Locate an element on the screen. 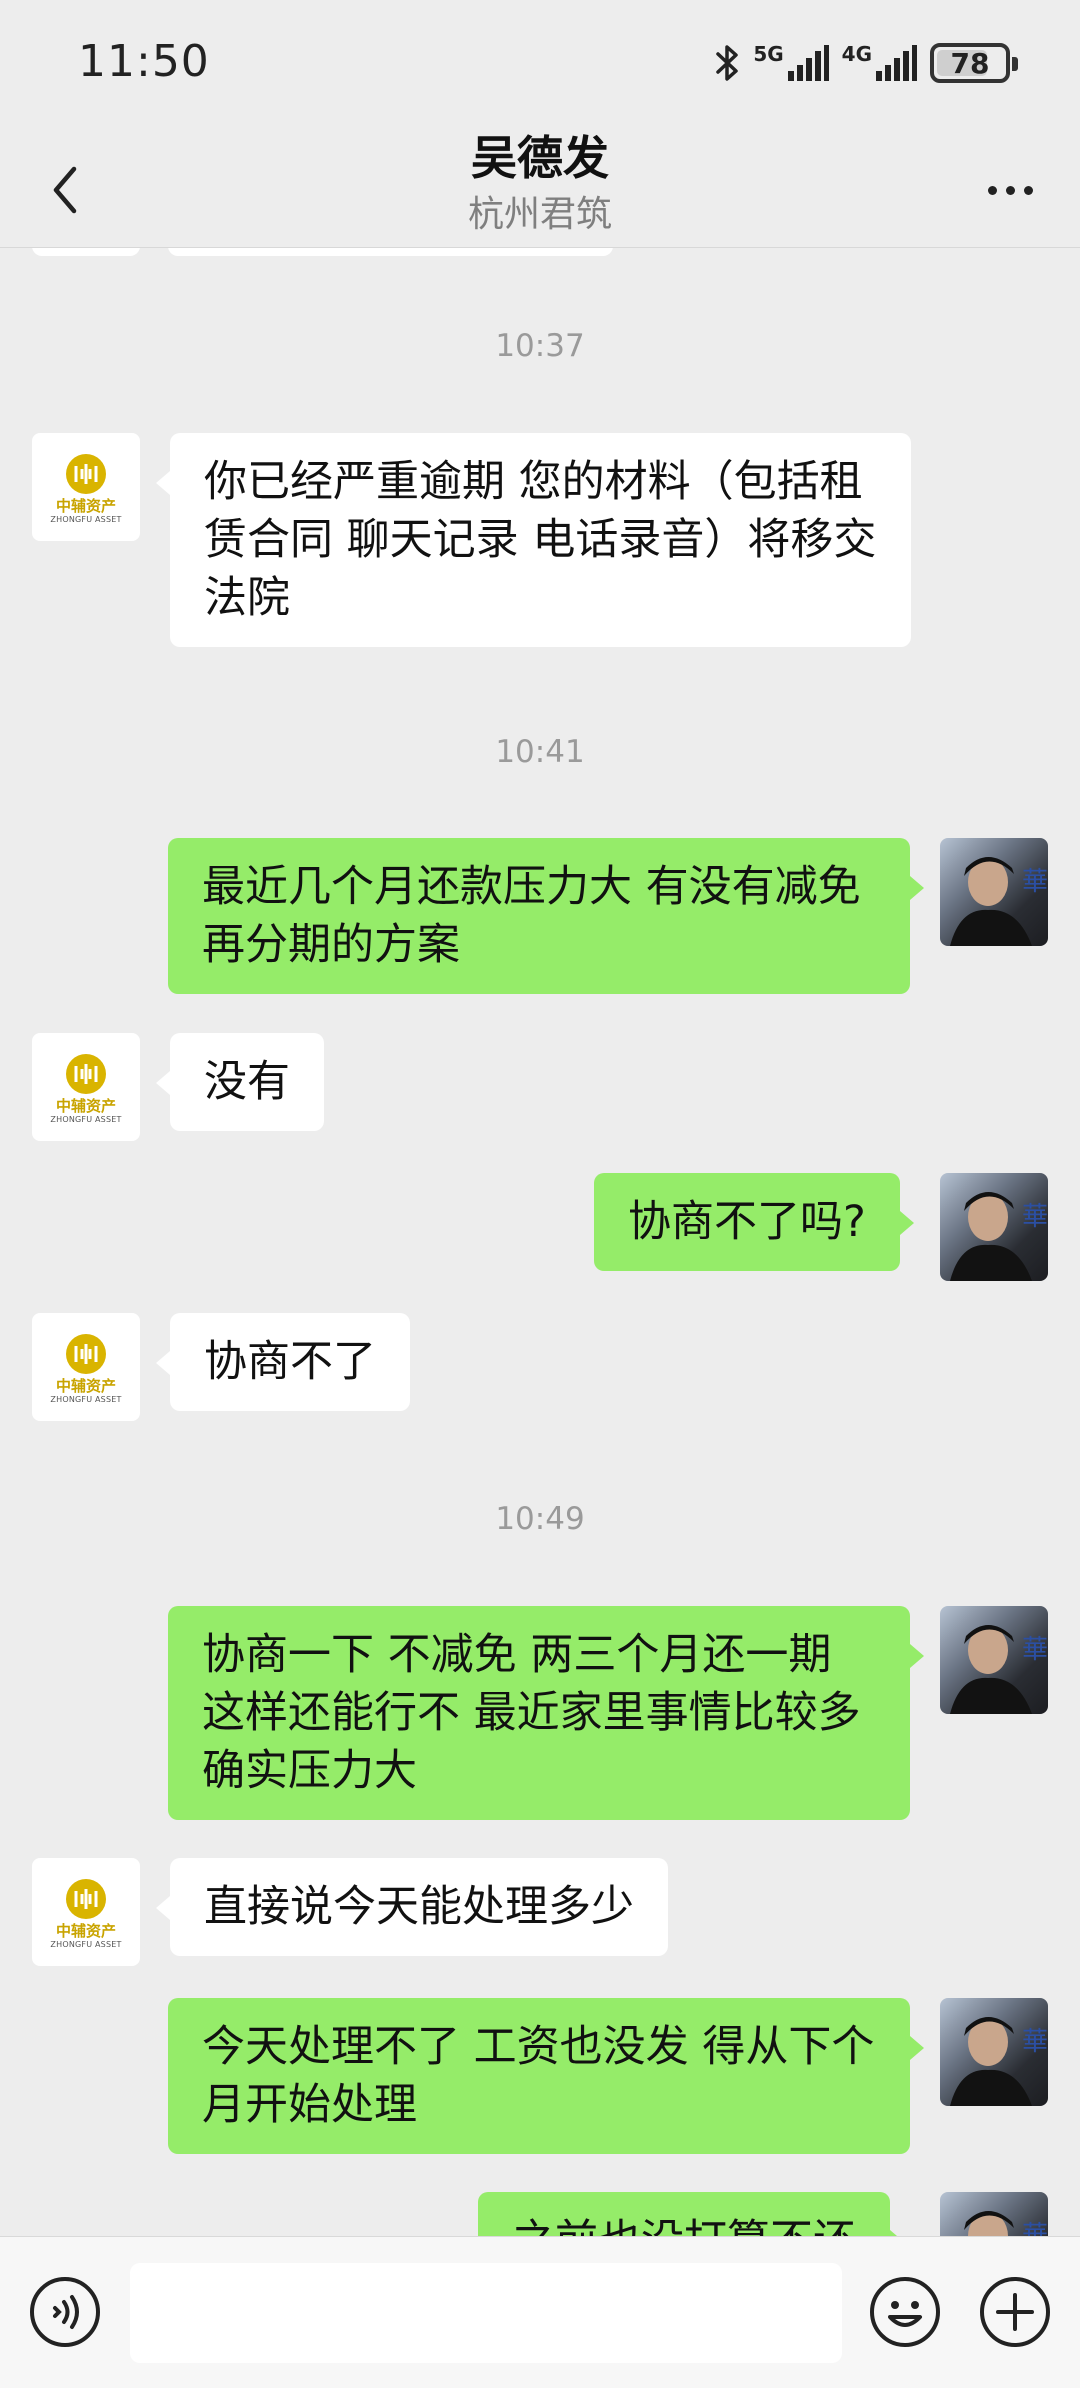 This screenshot has width=1080, height=2388. cutoff-avatar is located at coordinates (86, 252).